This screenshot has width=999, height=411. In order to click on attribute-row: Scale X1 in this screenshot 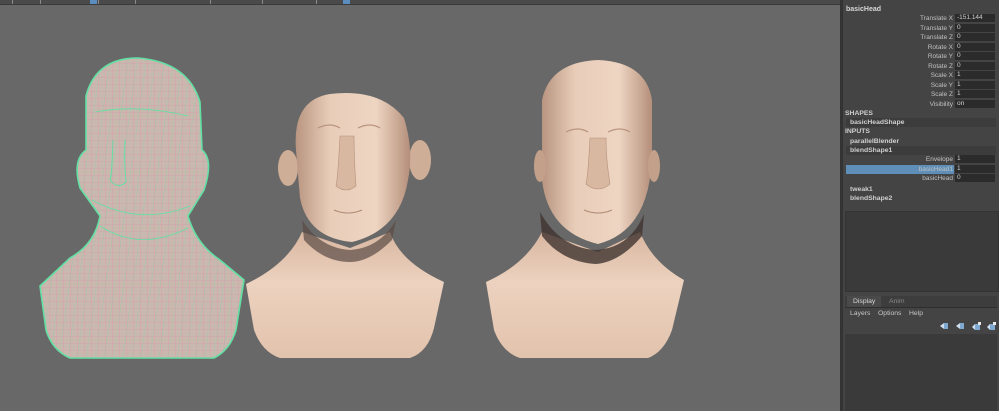, I will do `click(921, 75)`.